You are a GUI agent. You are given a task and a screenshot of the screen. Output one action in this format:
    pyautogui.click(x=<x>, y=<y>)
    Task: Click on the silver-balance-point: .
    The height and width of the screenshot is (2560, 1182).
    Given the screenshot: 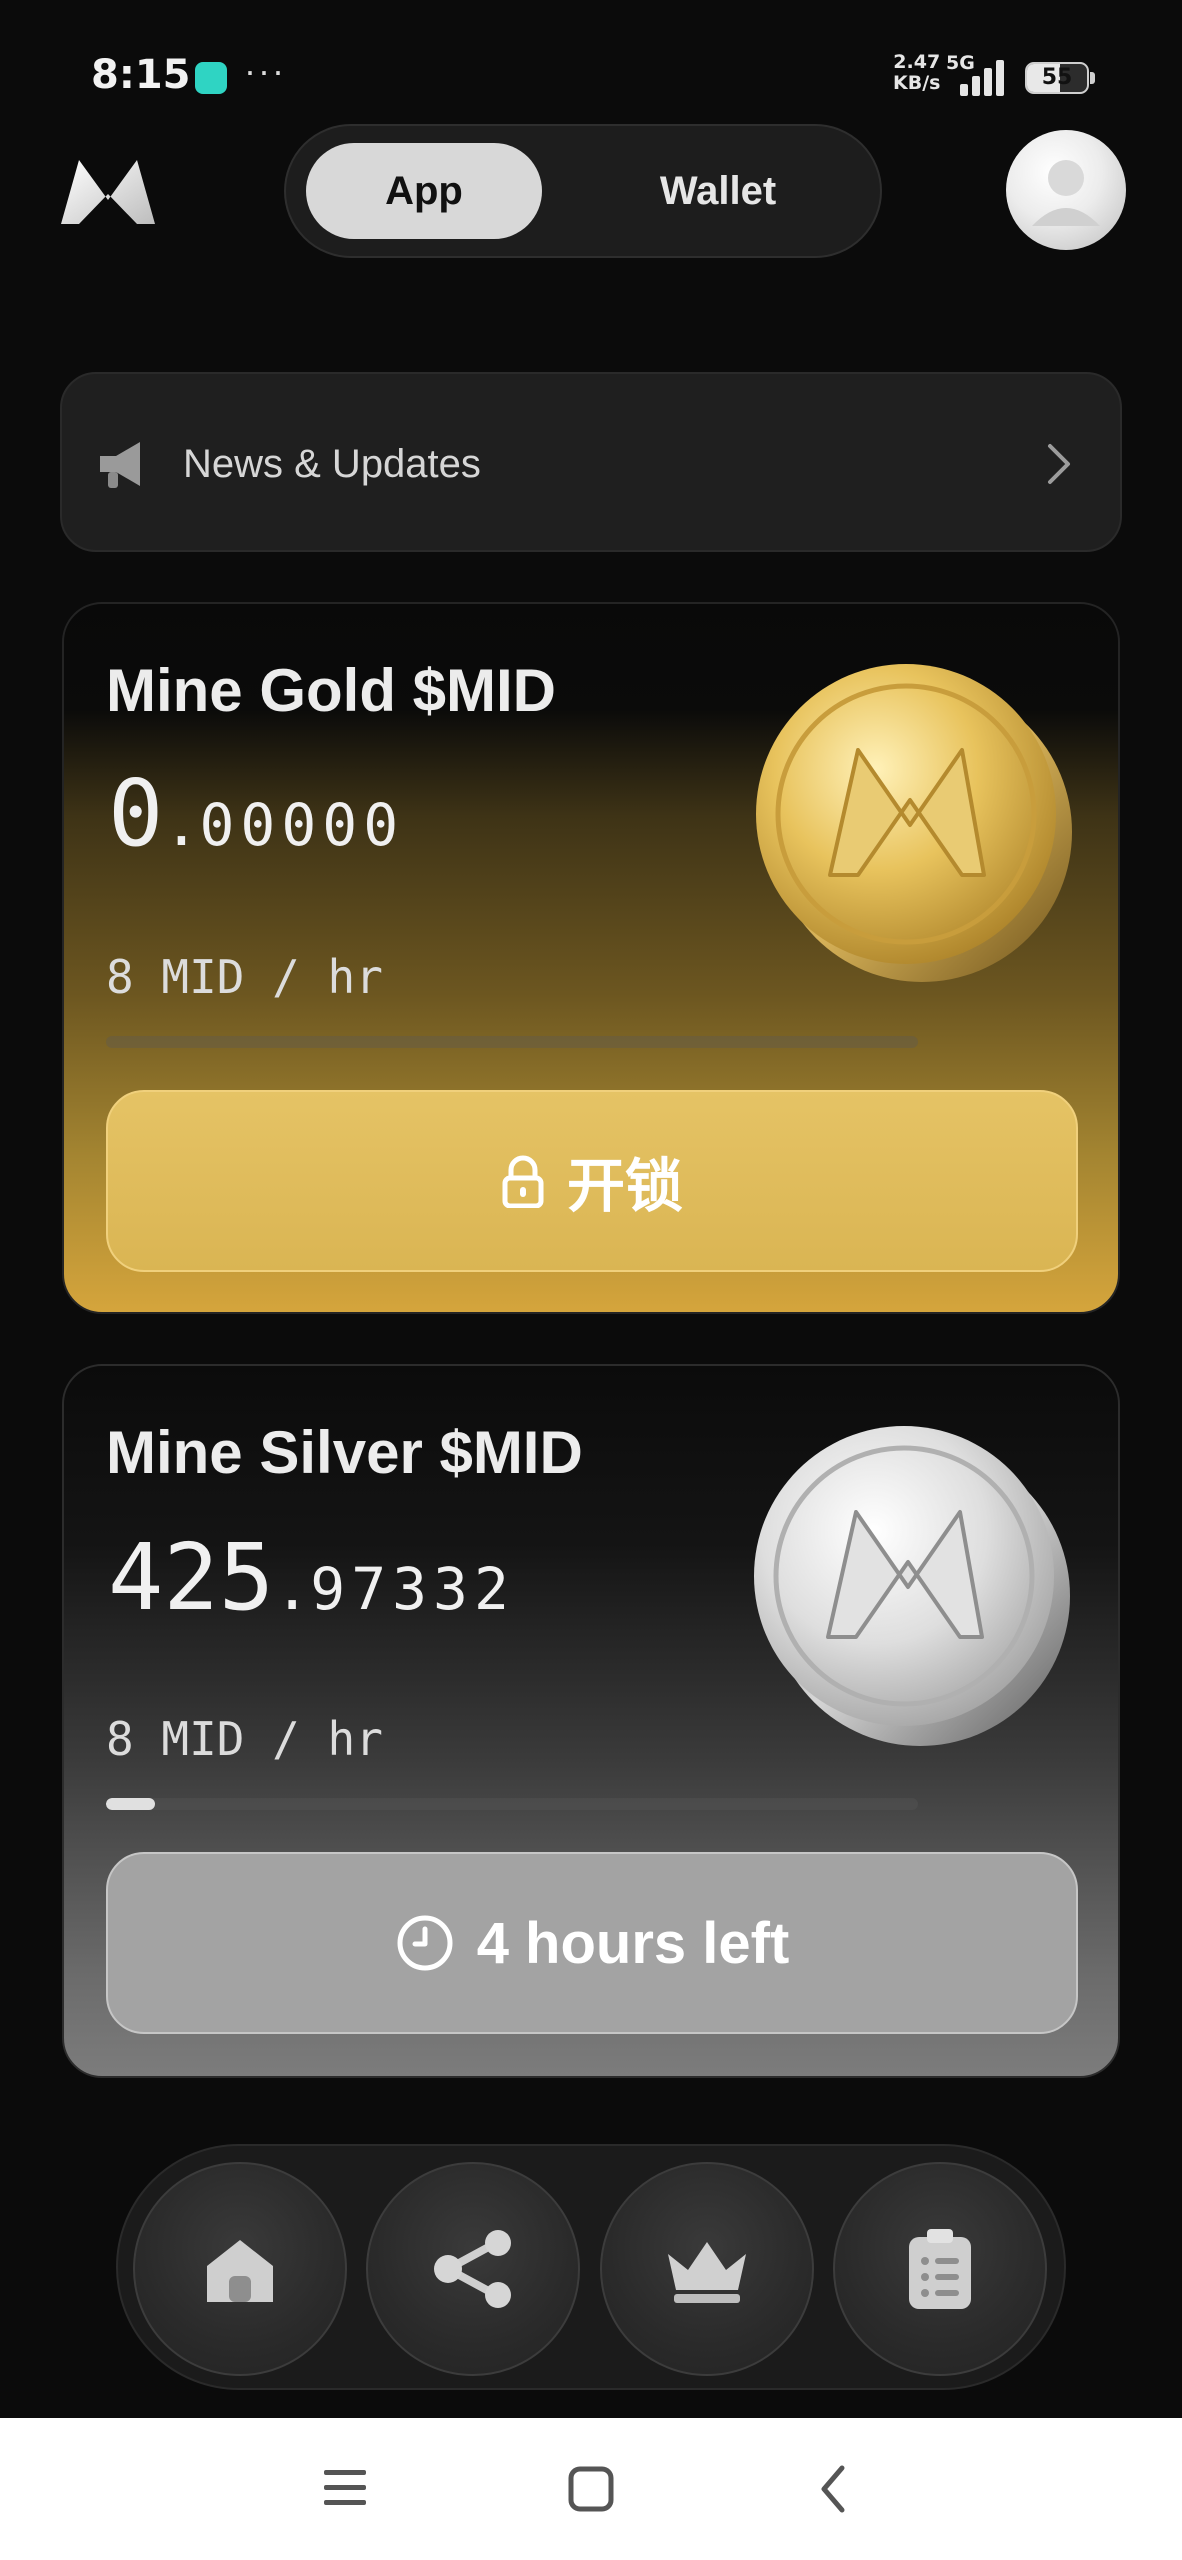 What is the action you would take?
    pyautogui.click(x=292, y=1589)
    